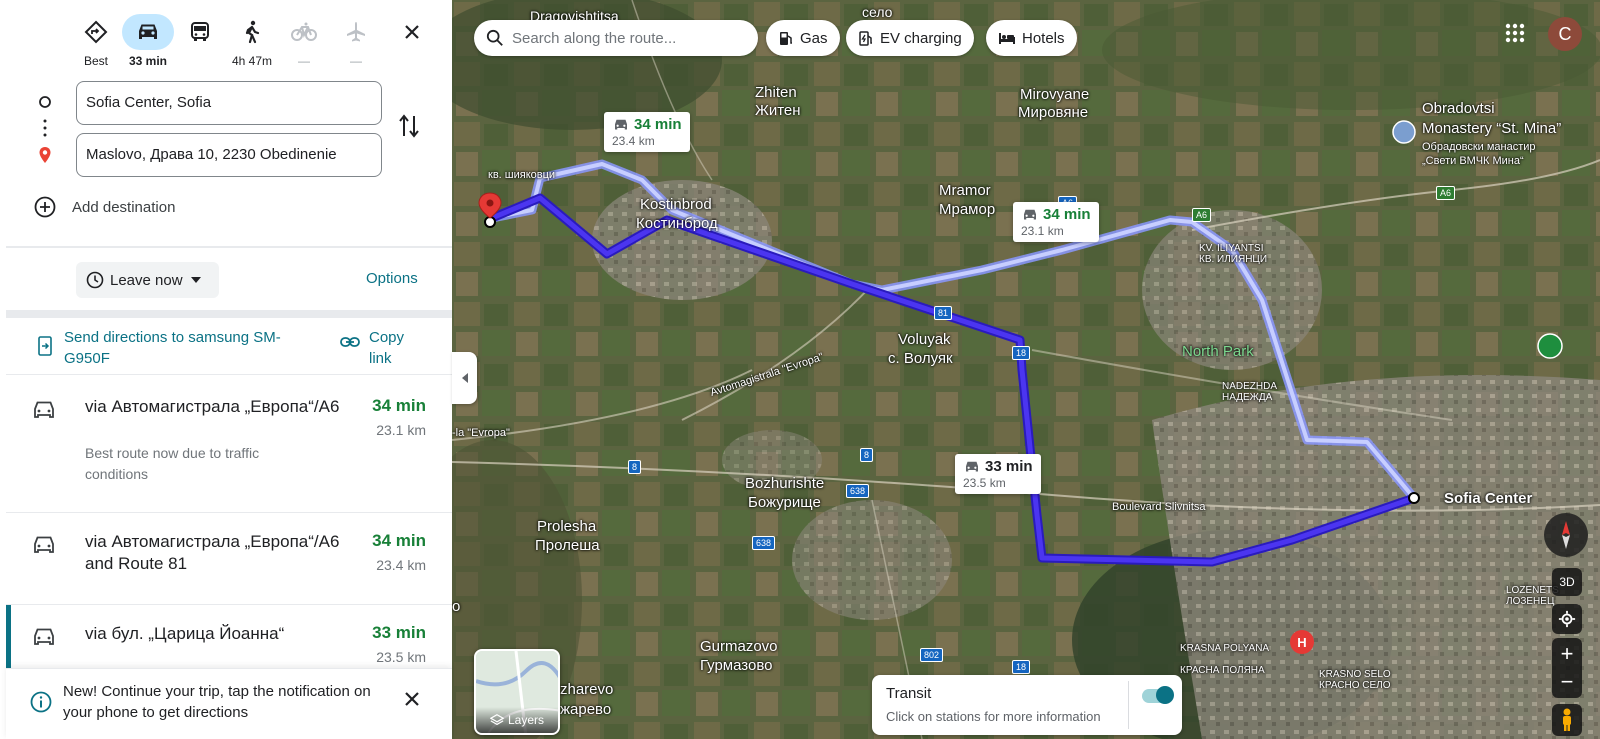 This screenshot has width=1600, height=739. What do you see at coordinates (943, 313) in the screenshot?
I see `road-shield: 81` at bounding box center [943, 313].